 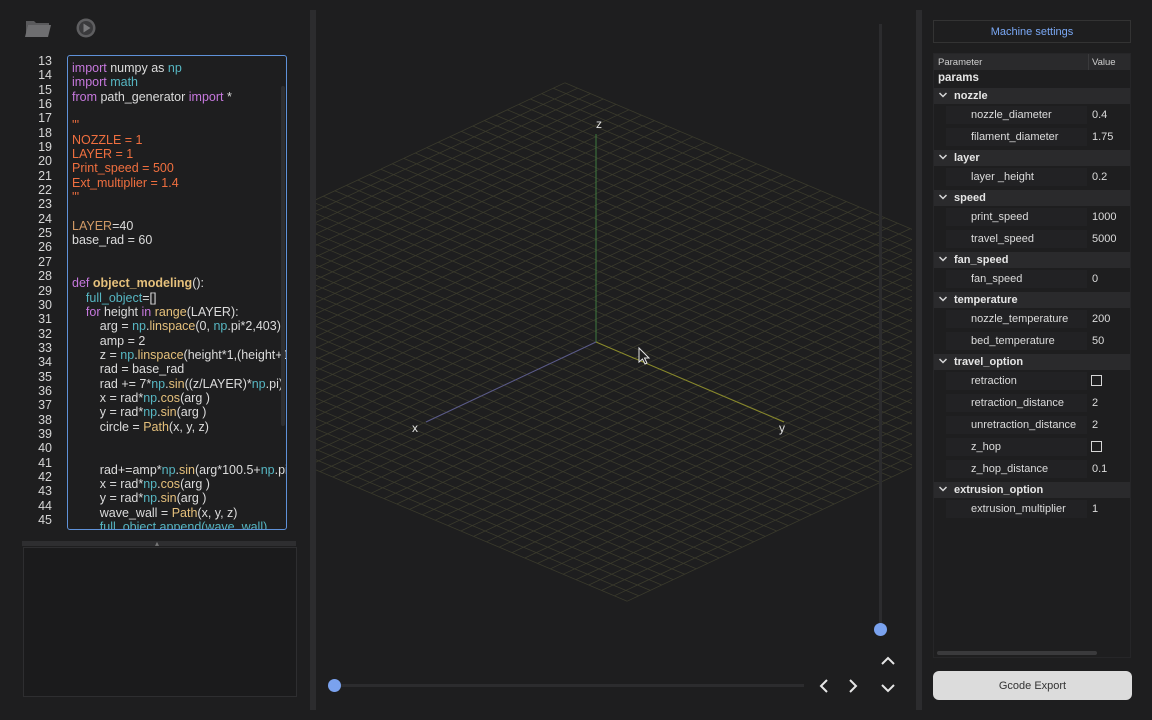 What do you see at coordinates (1032, 319) in the screenshot?
I see `param-row-nozzle_temperature: nozzle_temperature 200` at bounding box center [1032, 319].